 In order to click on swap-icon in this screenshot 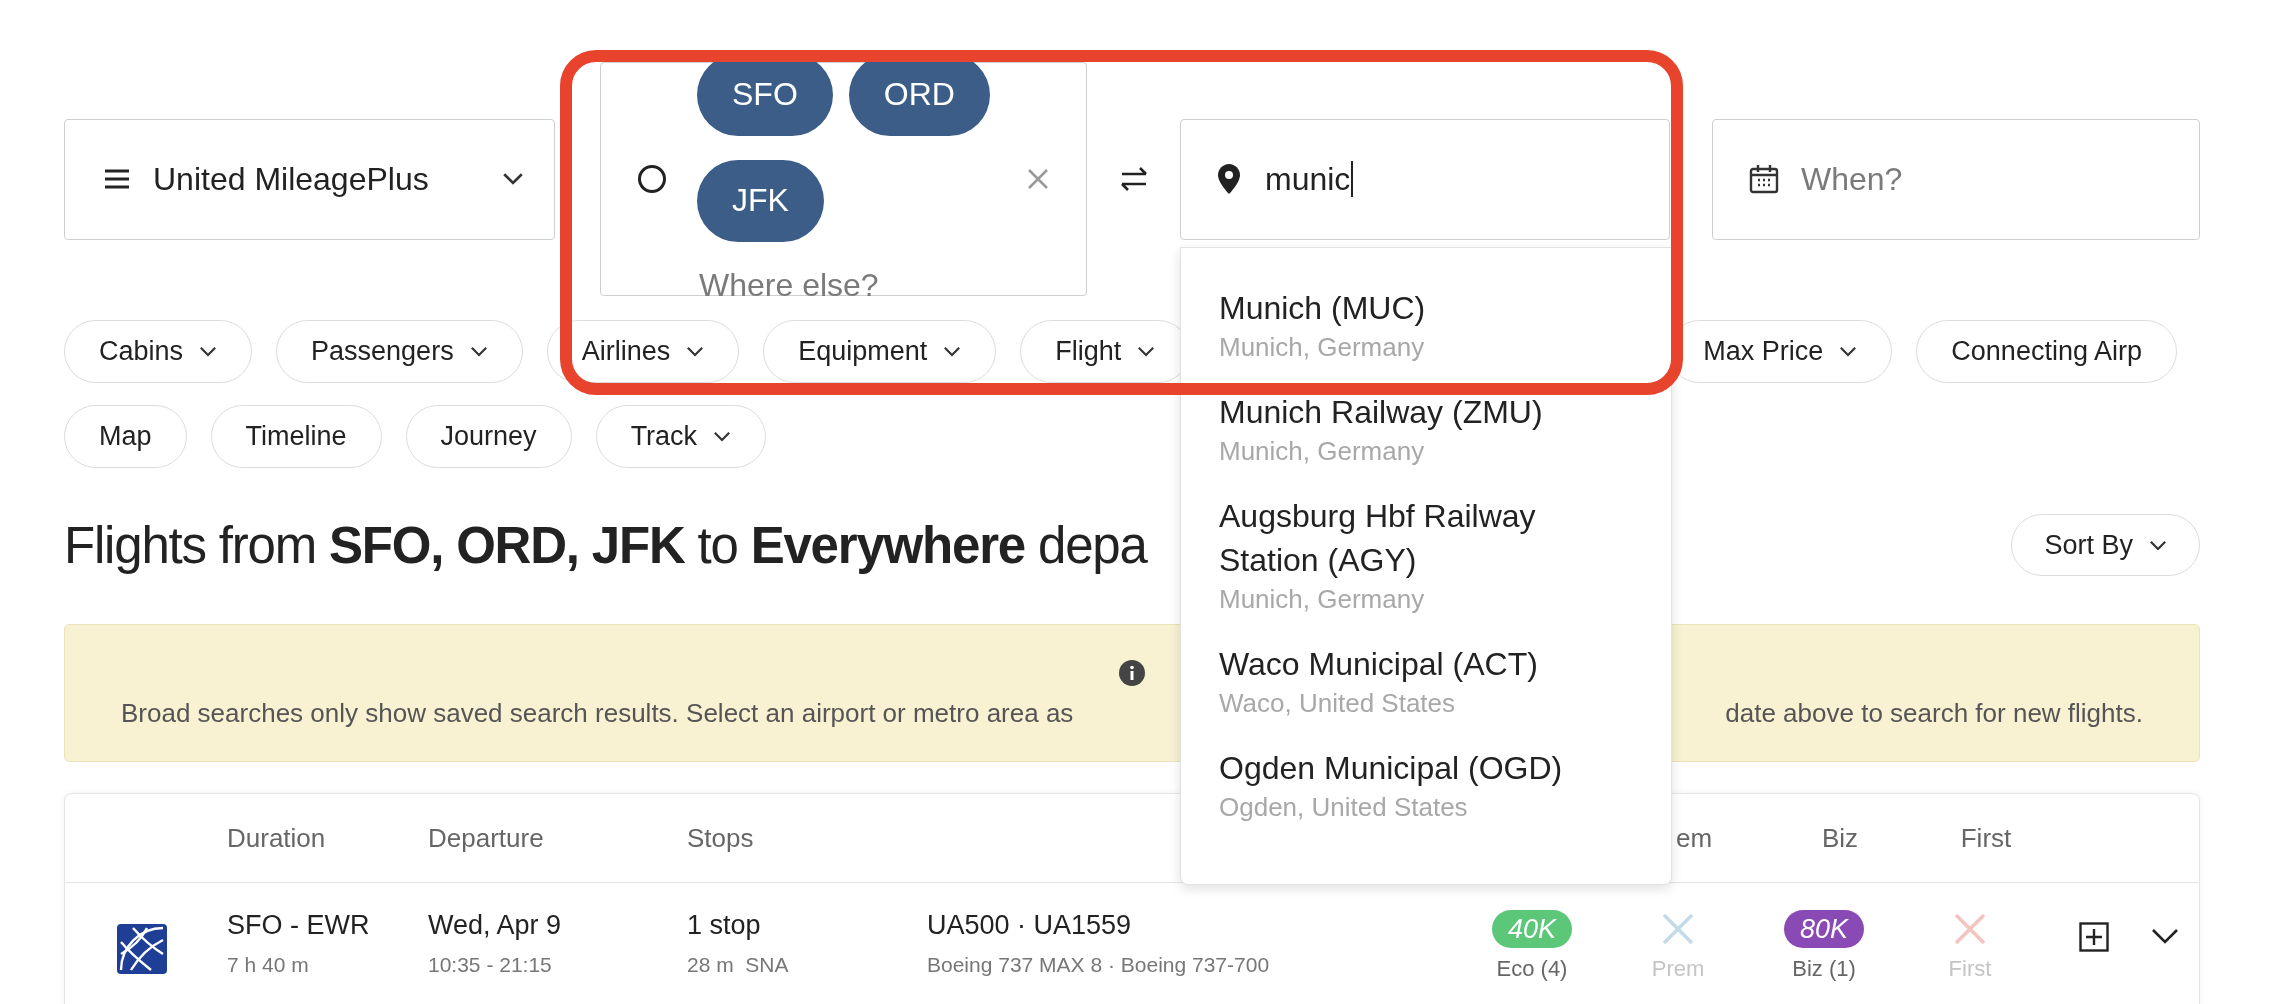, I will do `click(1133, 179)`.